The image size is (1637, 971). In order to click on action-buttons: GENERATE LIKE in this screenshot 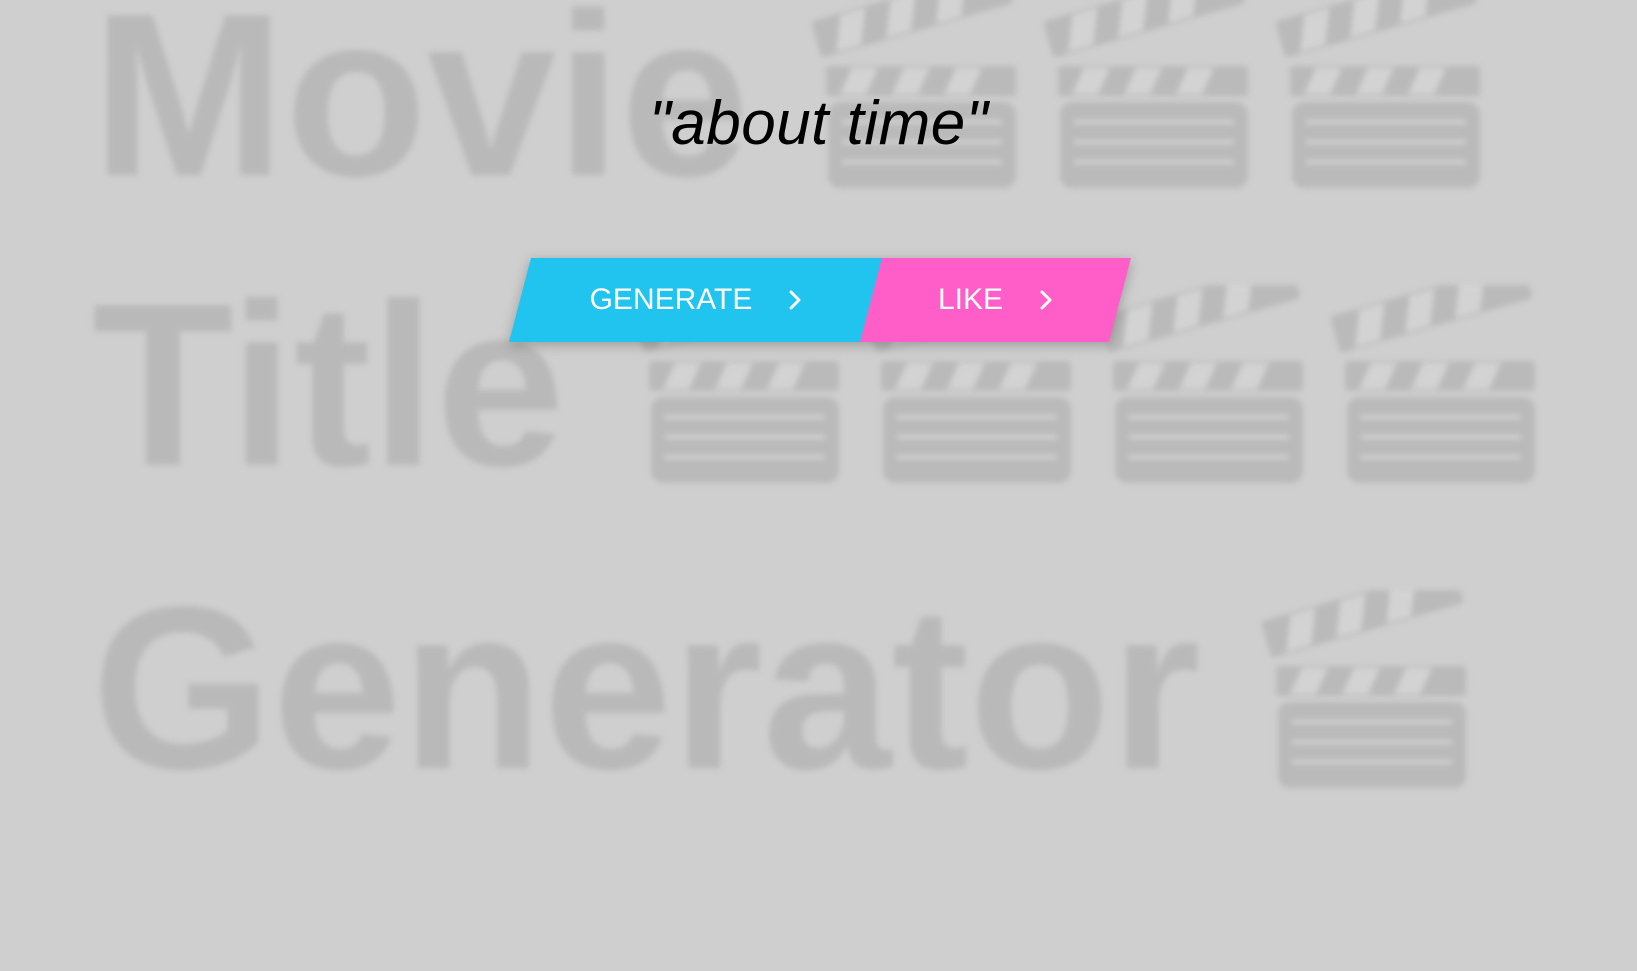, I will do `click(820, 300)`.